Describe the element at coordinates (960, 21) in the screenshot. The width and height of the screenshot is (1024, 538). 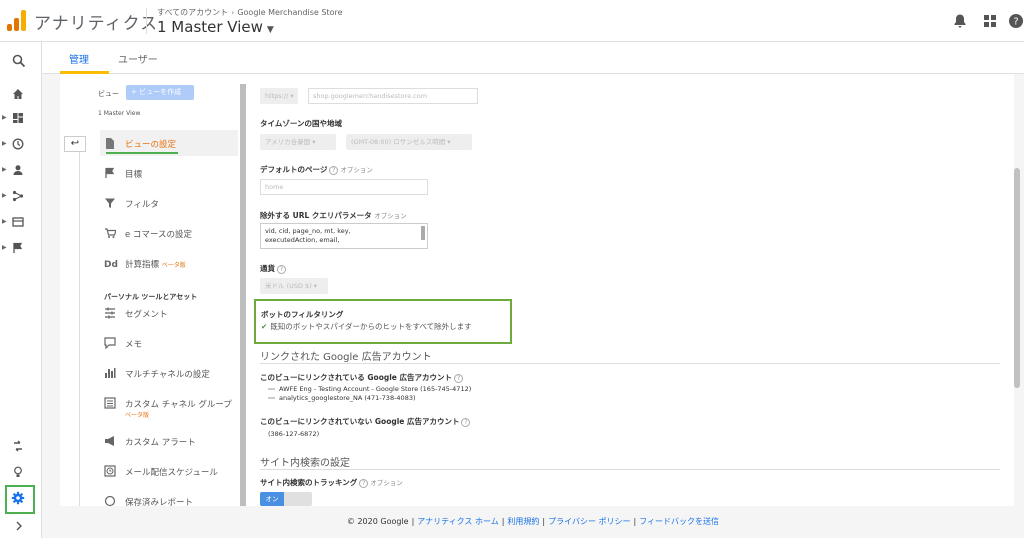
I see `bell-icon` at that location.